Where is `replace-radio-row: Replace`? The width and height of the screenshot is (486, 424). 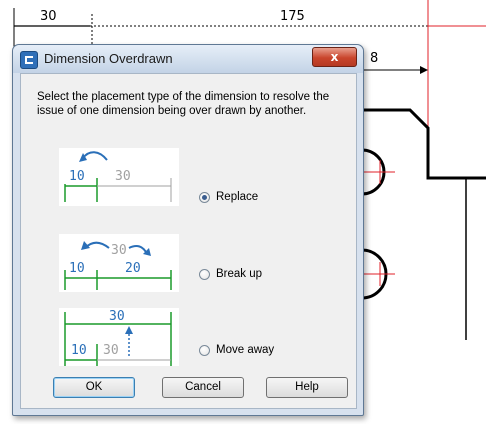 replace-radio-row: Replace is located at coordinates (228, 197).